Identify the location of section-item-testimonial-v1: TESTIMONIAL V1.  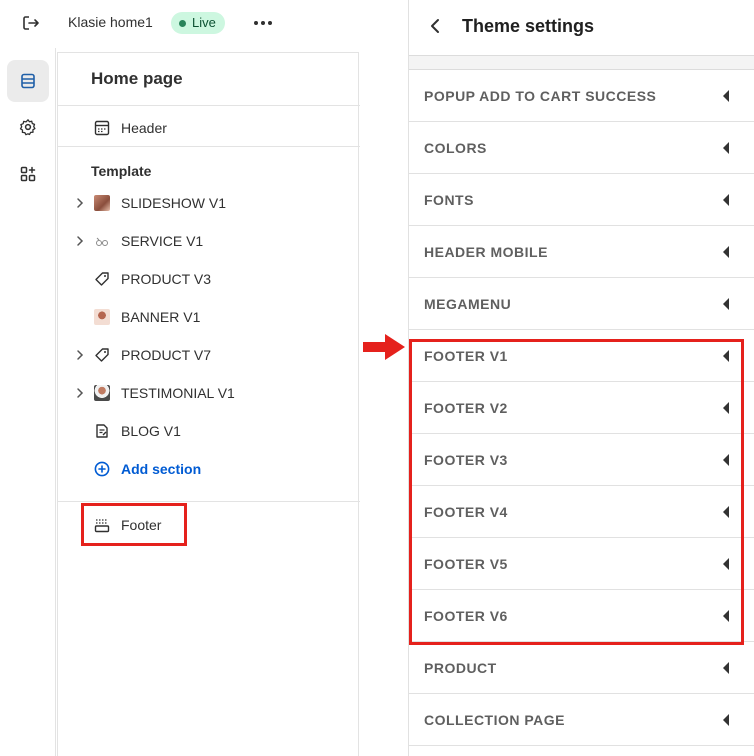
(209, 393).